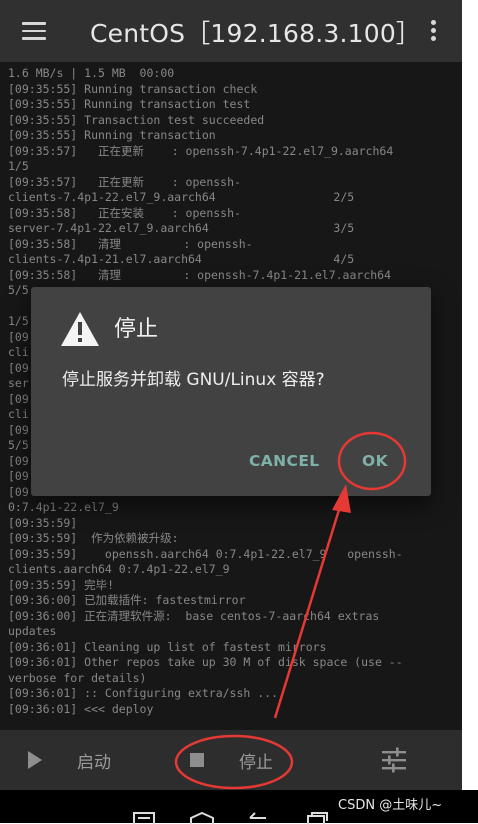 The width and height of the screenshot is (478, 824). Describe the element at coordinates (284, 461) in the screenshot. I see `cancel-button: CANCEL` at that location.